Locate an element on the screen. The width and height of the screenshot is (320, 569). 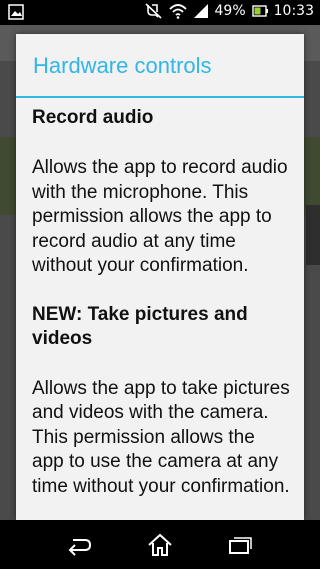
status-bar: 49% 10:33 is located at coordinates (160, 12).